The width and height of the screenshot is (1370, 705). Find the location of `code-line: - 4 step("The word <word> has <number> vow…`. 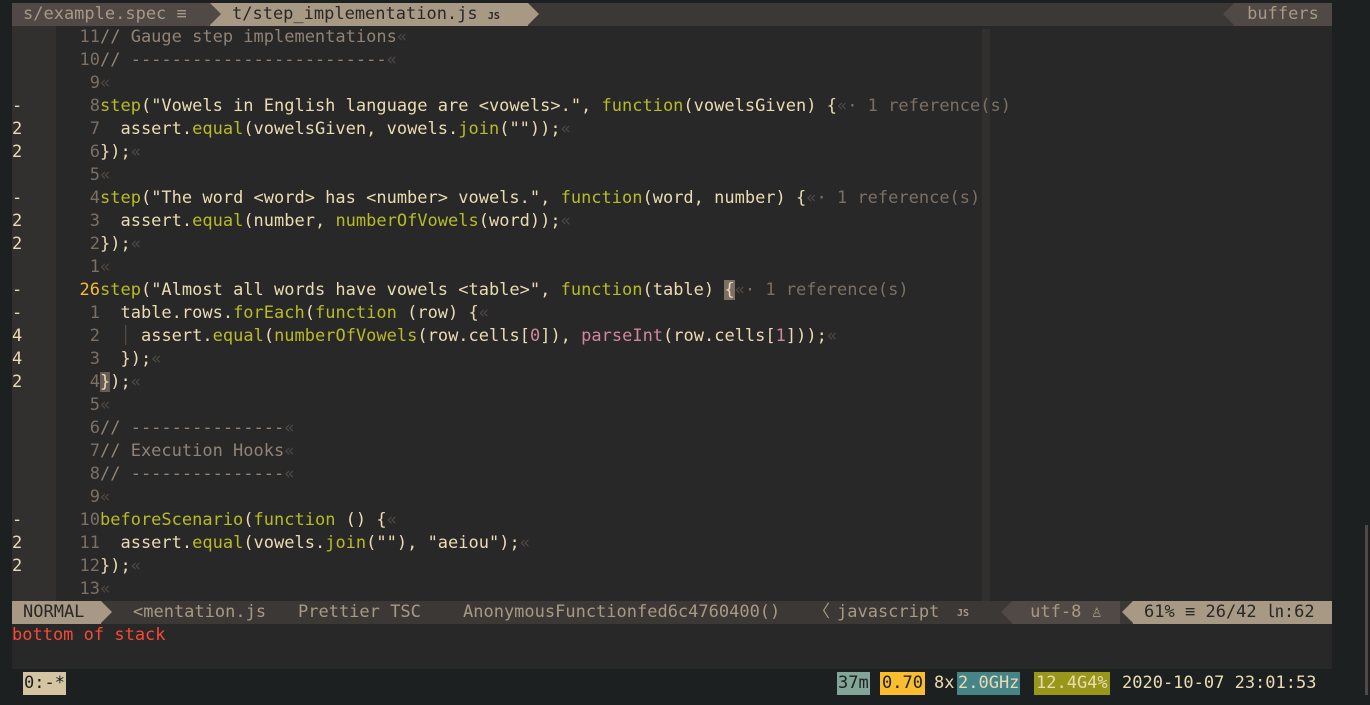

code-line: - 4 step("The word <word> has <number> vow… is located at coordinates (672, 198).